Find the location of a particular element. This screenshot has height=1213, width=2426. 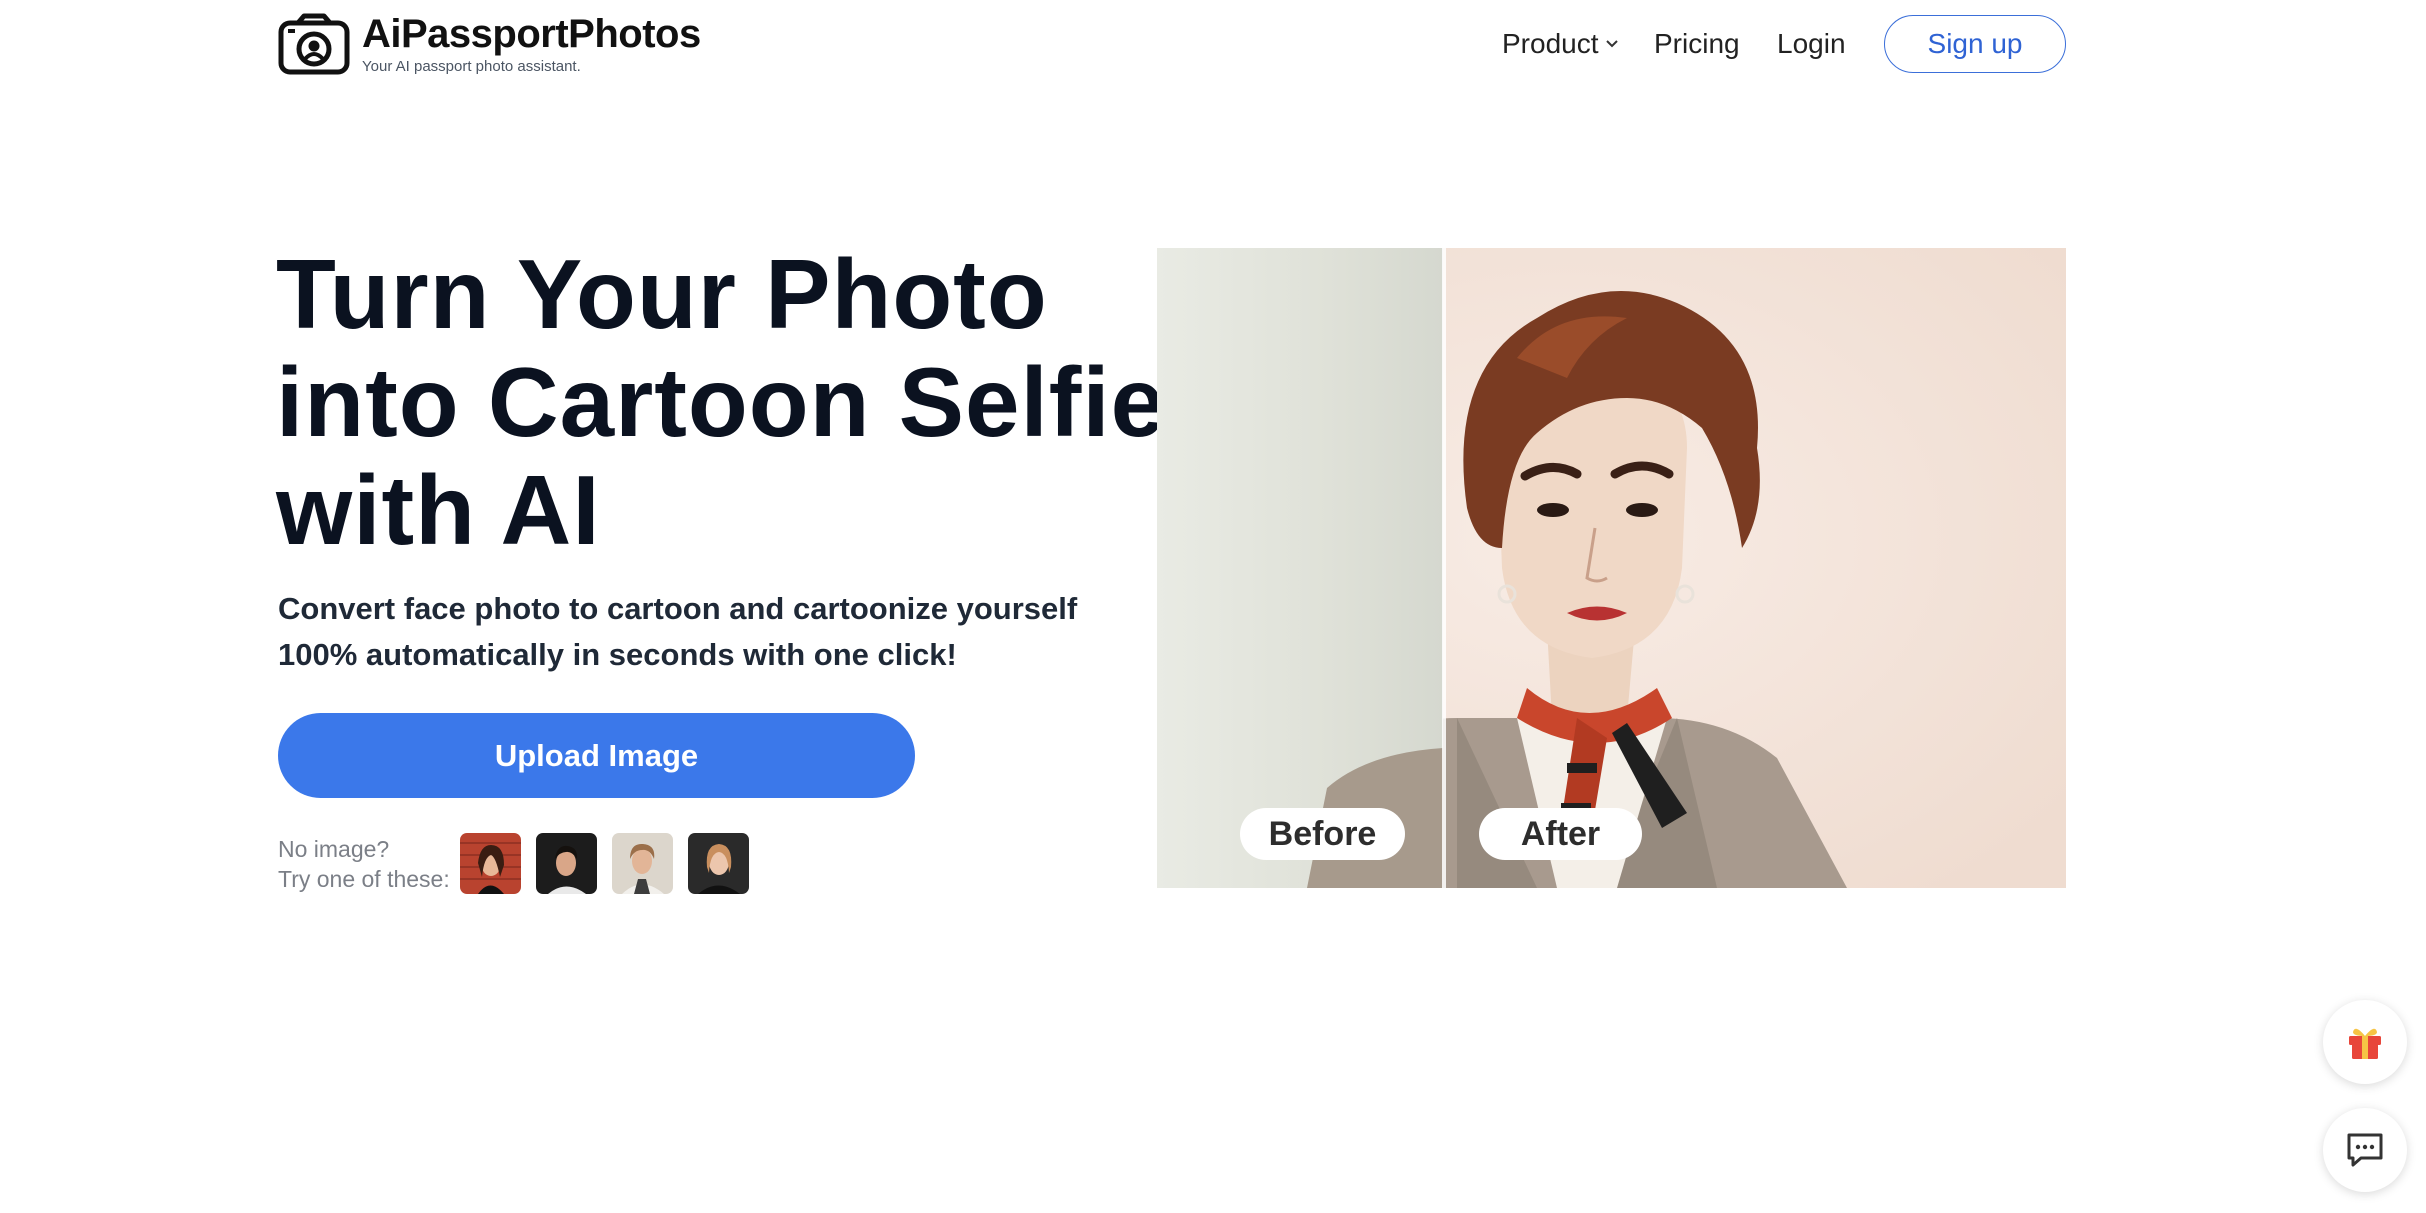

nav-product-menu: Product is located at coordinates (1560, 44).